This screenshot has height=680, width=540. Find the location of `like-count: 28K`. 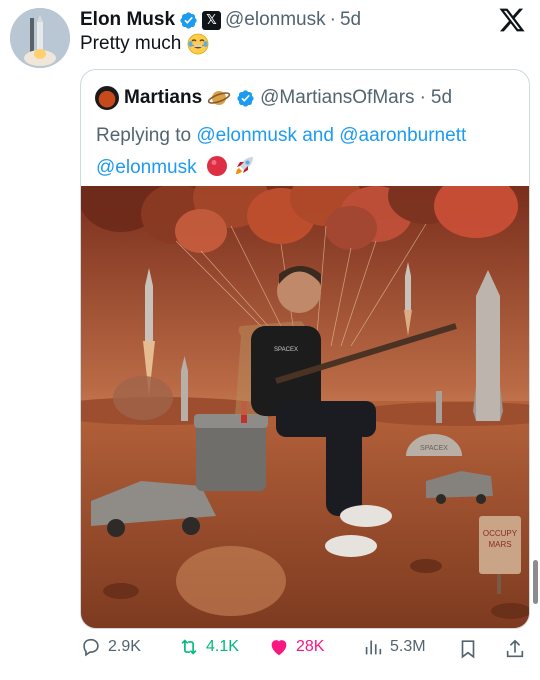

like-count: 28K is located at coordinates (310, 646).